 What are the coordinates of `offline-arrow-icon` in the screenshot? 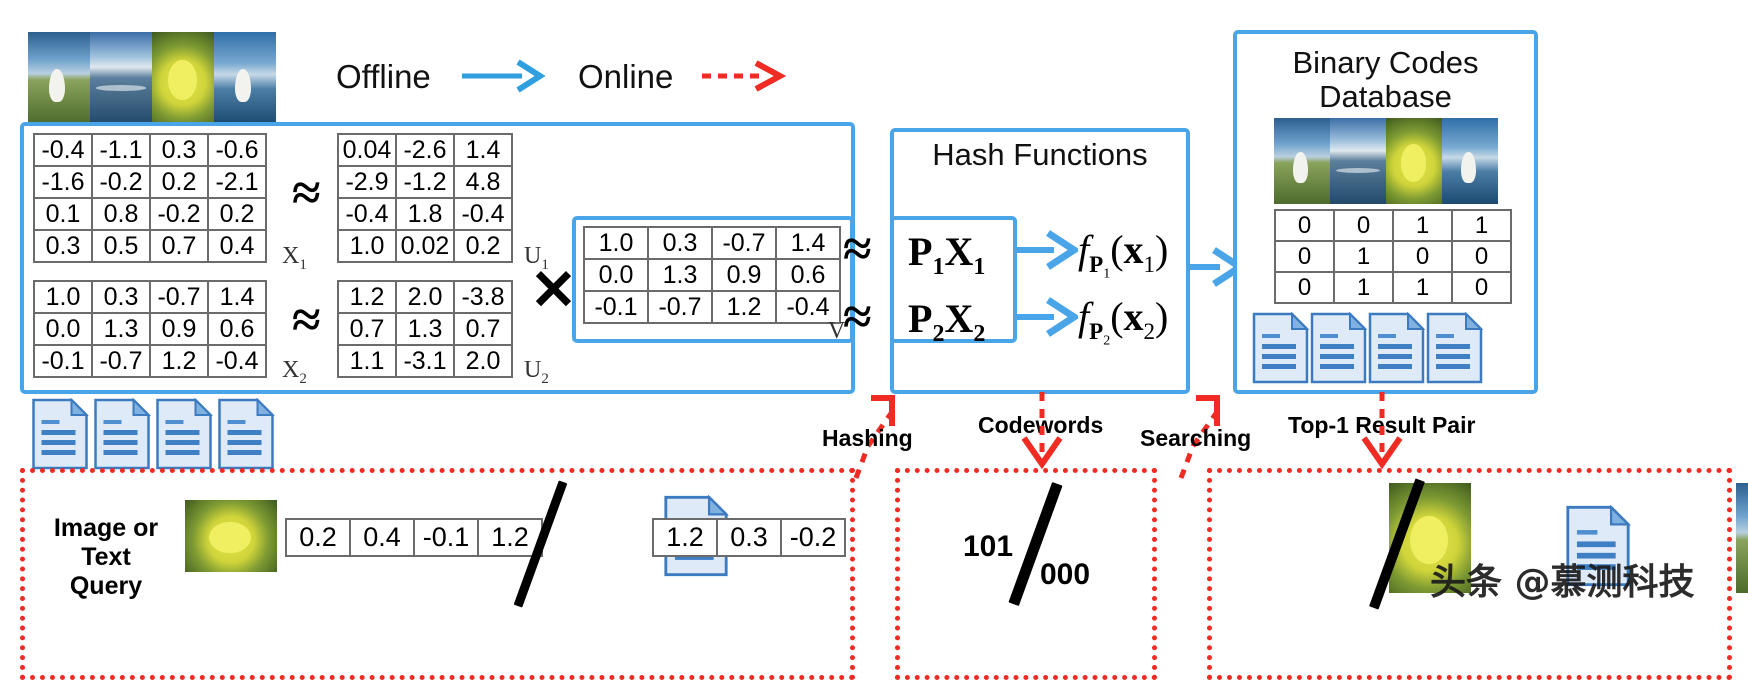 It's located at (504, 76).